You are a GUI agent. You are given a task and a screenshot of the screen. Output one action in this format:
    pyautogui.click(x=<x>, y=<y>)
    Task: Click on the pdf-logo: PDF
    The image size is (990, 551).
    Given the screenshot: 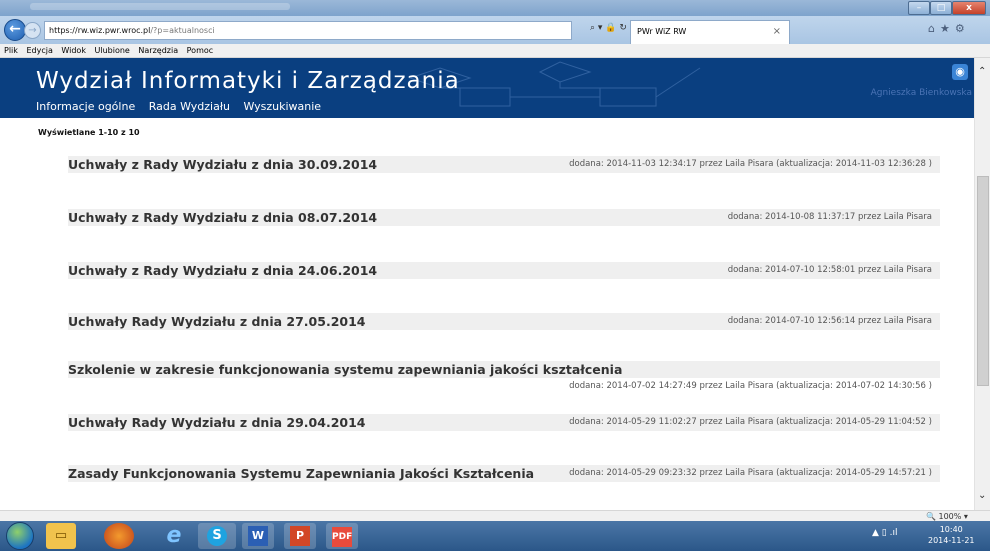 What is the action you would take?
    pyautogui.click(x=342, y=537)
    